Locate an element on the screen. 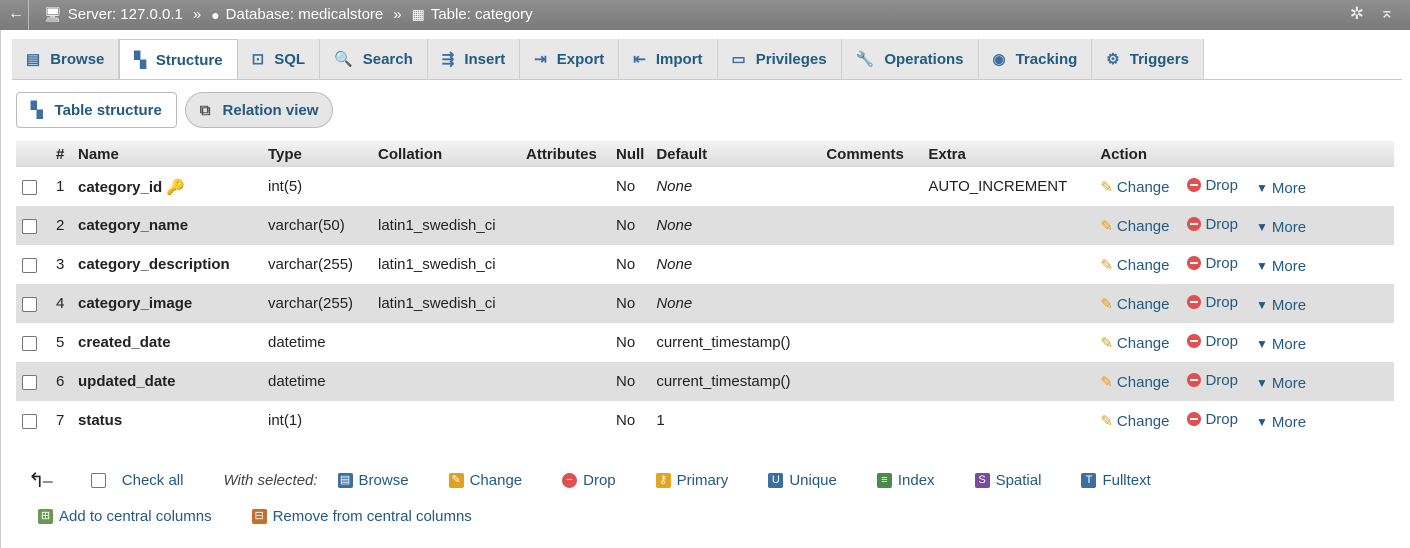  column-name: category_description is located at coordinates (154, 264).